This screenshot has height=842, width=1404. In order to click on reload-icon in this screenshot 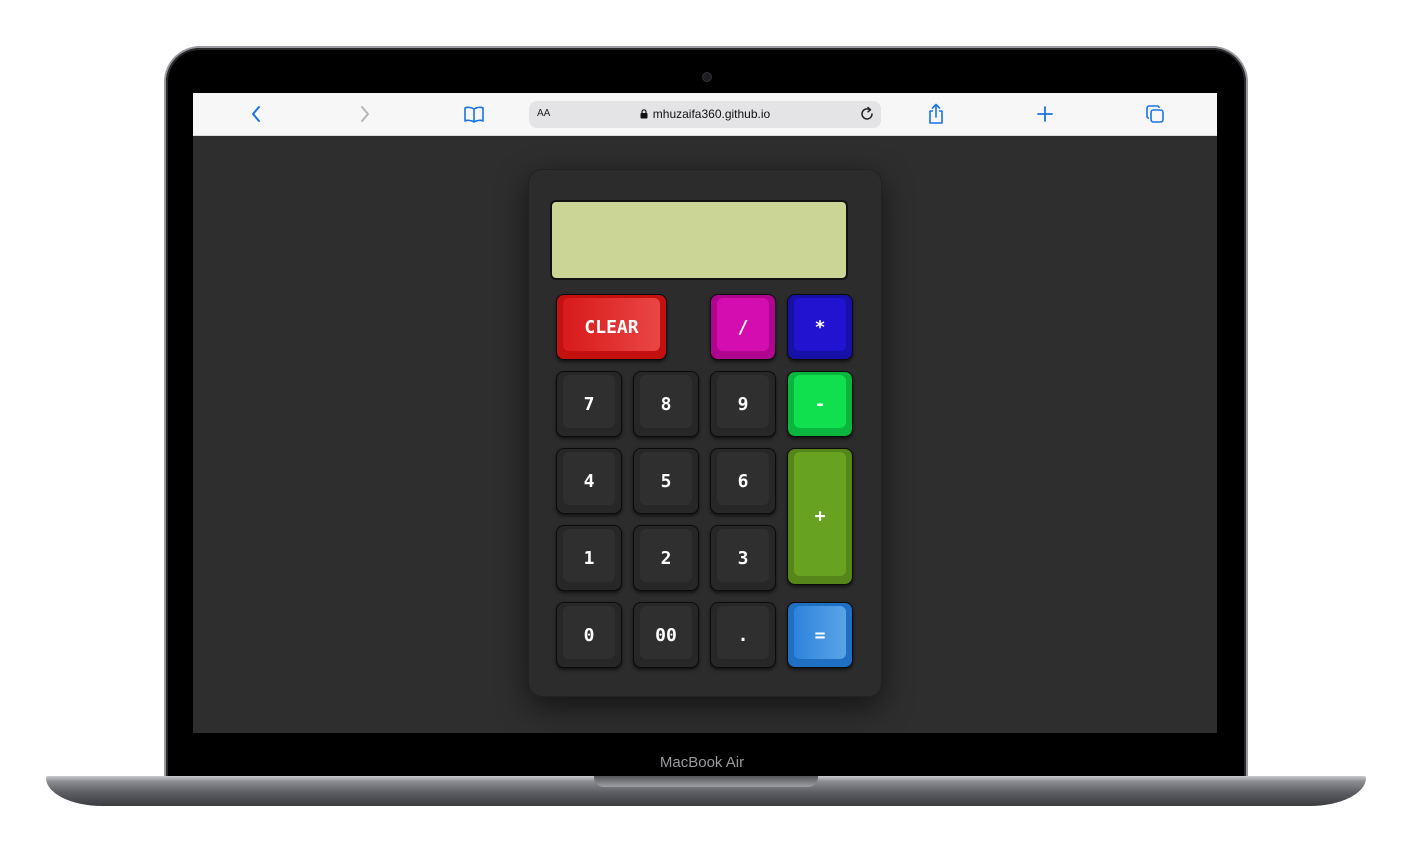, I will do `click(867, 114)`.